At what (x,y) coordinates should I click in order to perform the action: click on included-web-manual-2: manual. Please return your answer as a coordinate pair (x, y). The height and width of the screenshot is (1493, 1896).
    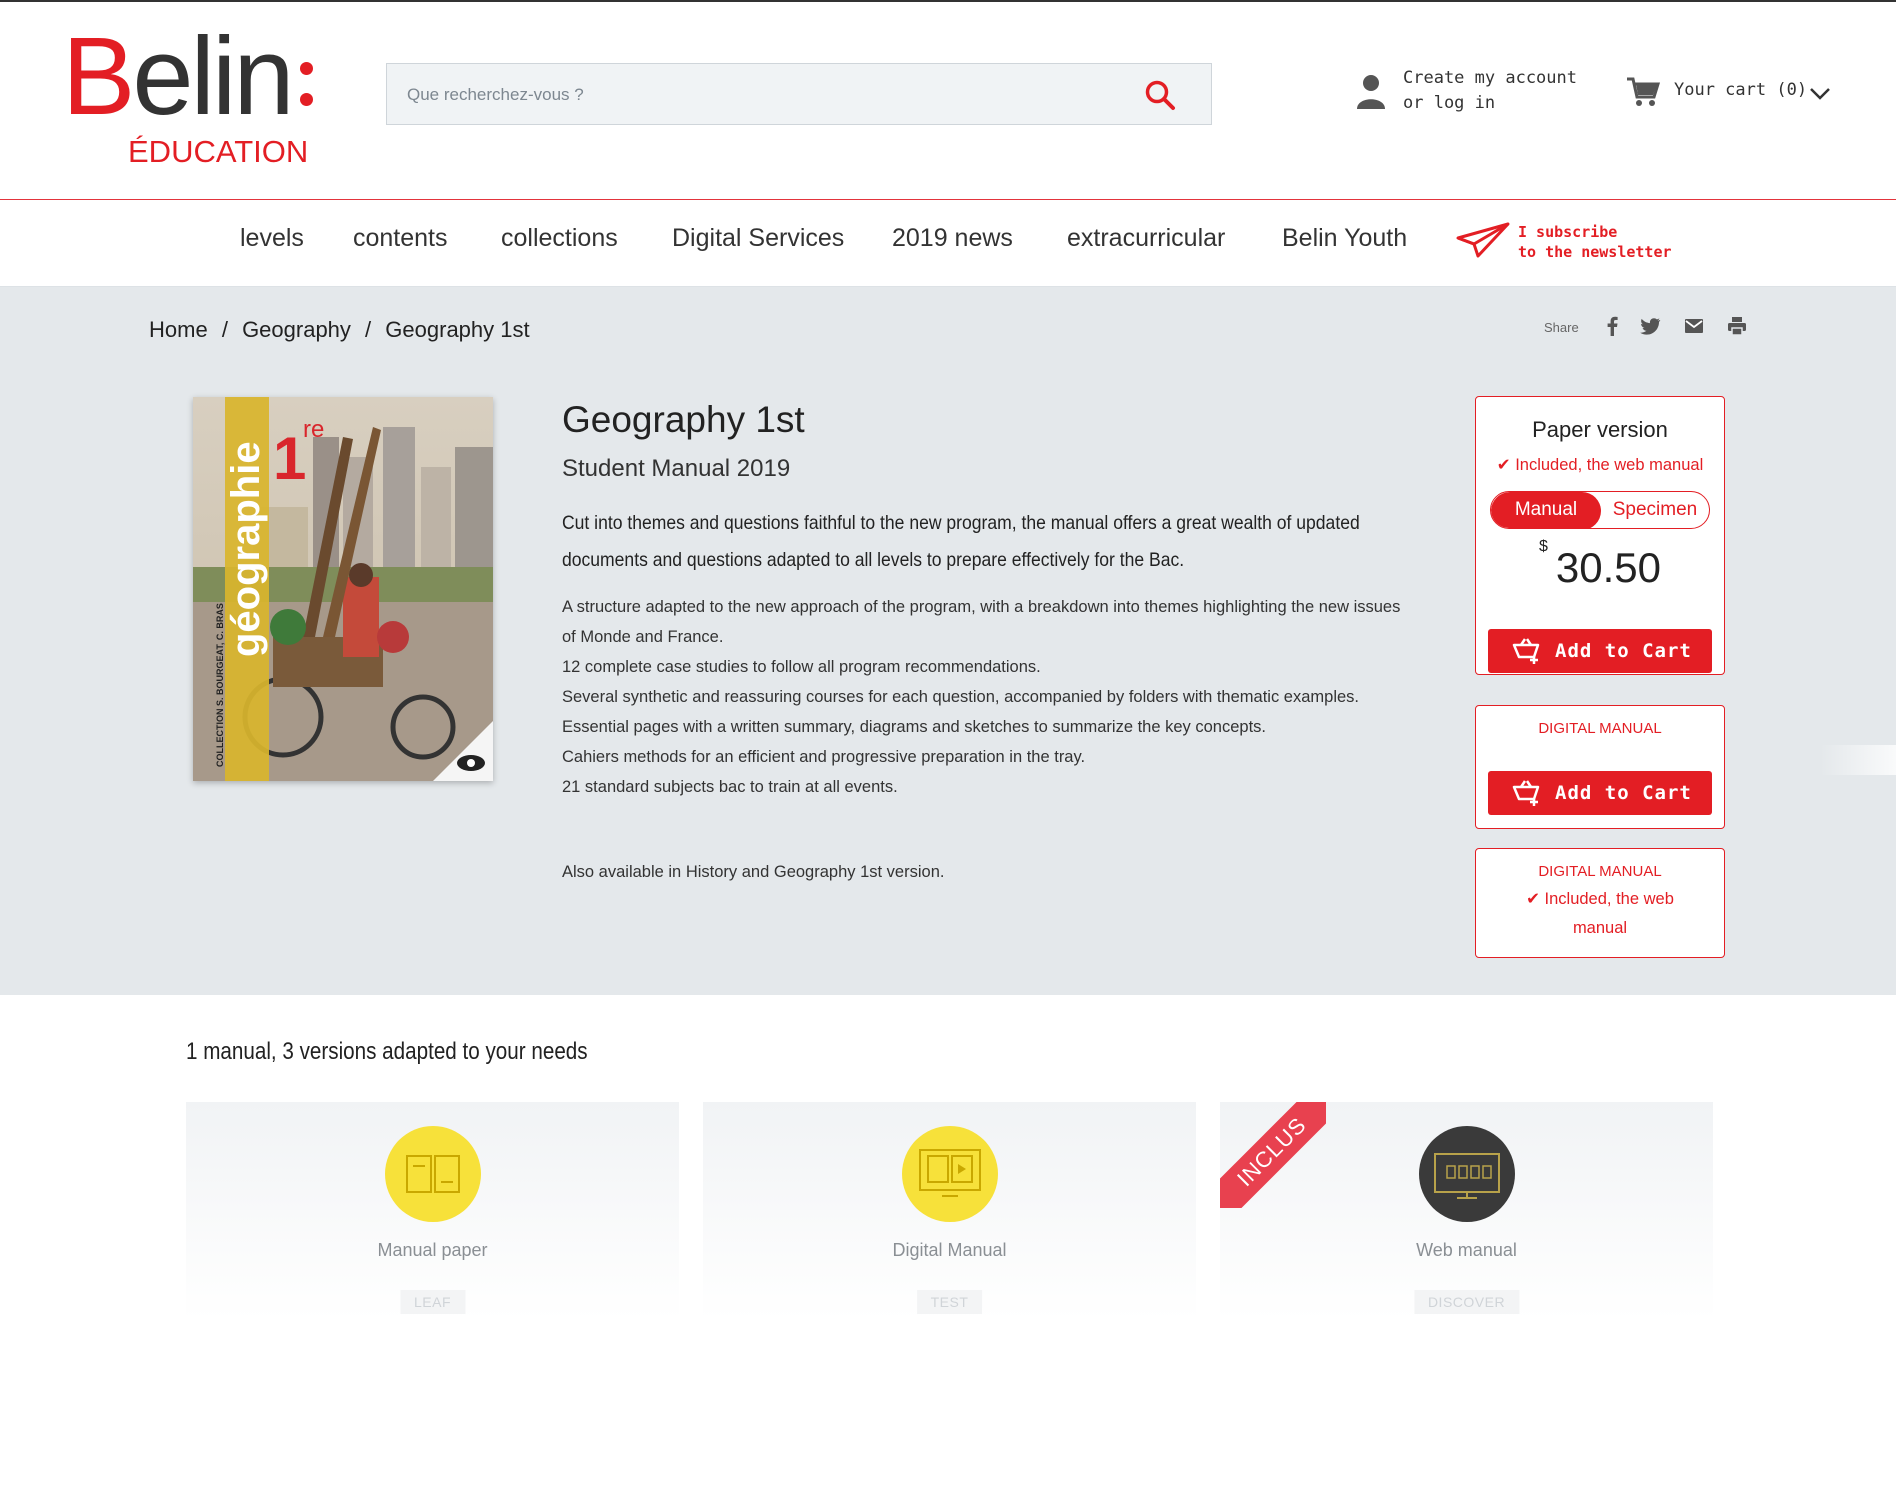
    Looking at the image, I should click on (1600, 928).